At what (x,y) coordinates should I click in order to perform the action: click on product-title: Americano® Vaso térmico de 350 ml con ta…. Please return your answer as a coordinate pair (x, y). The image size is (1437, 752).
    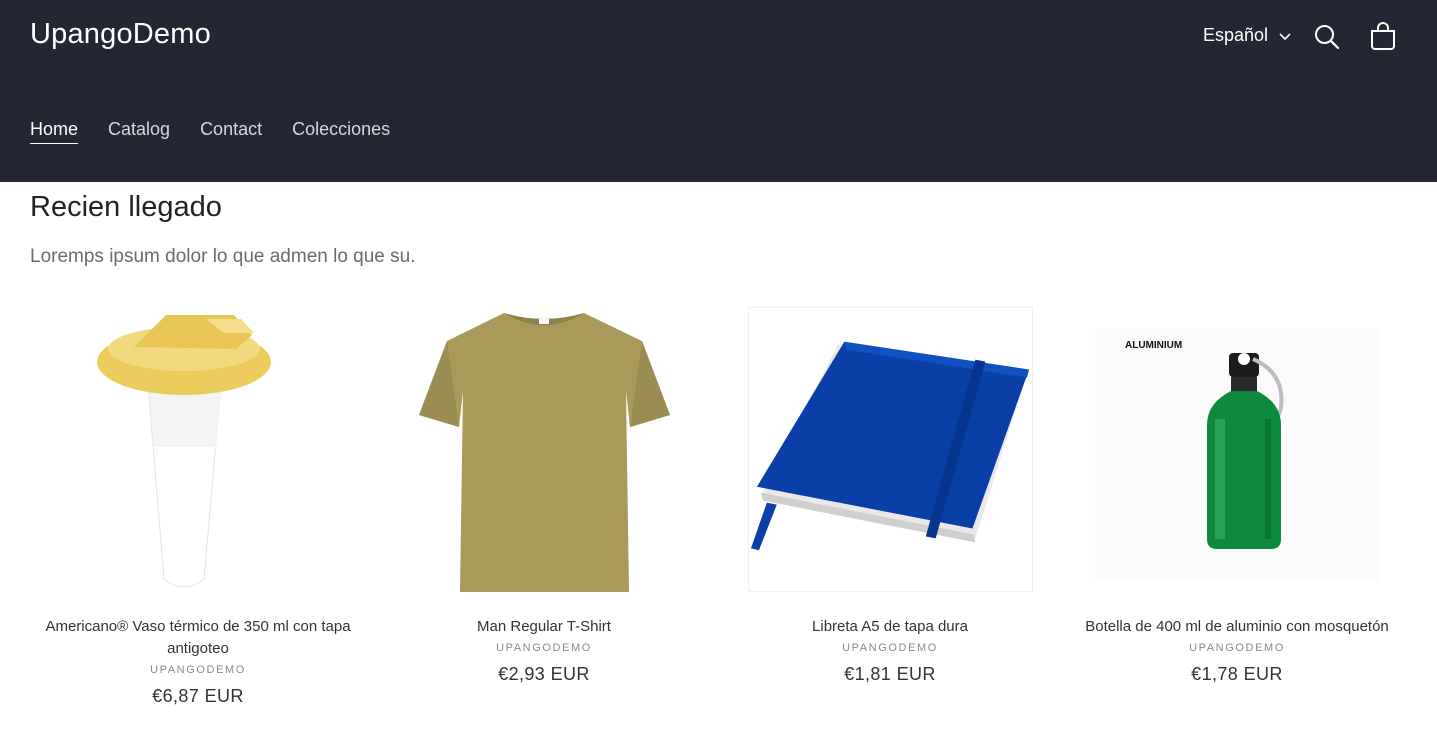
    Looking at the image, I should click on (198, 638).